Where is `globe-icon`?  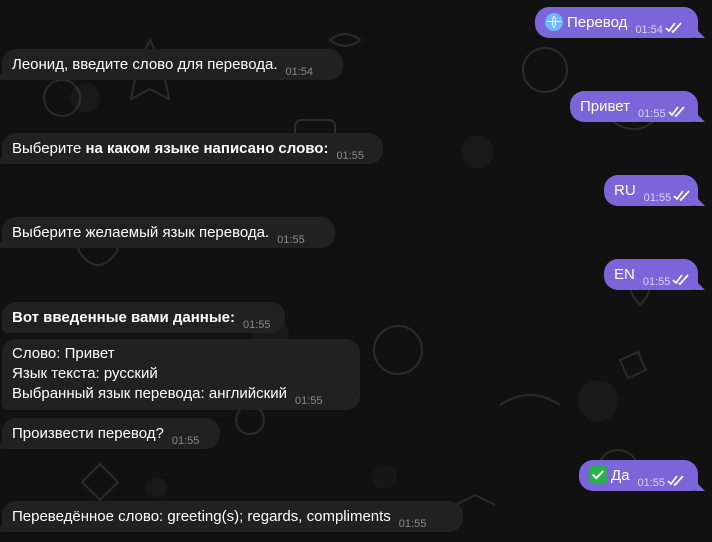
globe-icon is located at coordinates (554, 22).